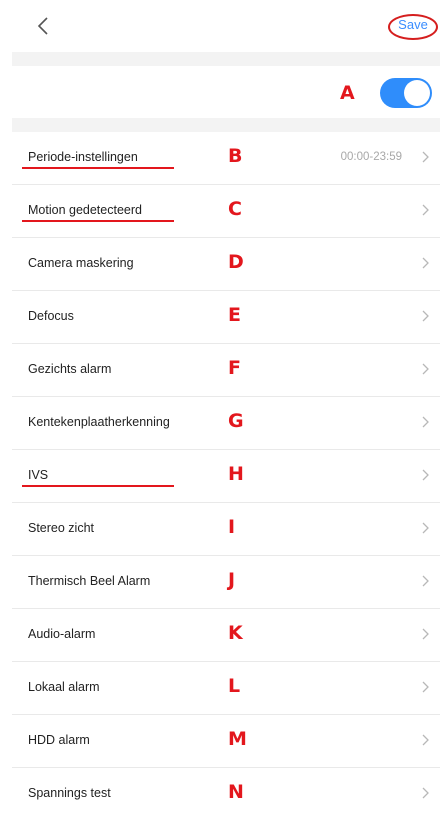 This screenshot has height=821, width=440. What do you see at coordinates (85, 210) in the screenshot?
I see `list-item-label: Motion gedetecteerd` at bounding box center [85, 210].